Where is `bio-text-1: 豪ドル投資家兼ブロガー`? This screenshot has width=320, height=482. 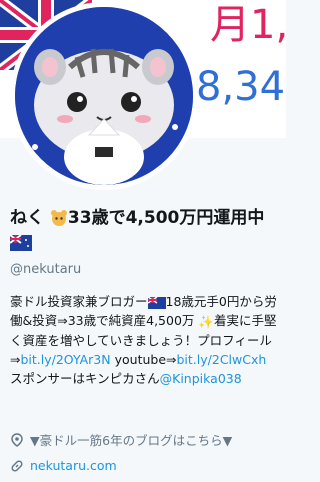 bio-text-1: 豪ドル投資家兼ブロガー is located at coordinates (79, 301).